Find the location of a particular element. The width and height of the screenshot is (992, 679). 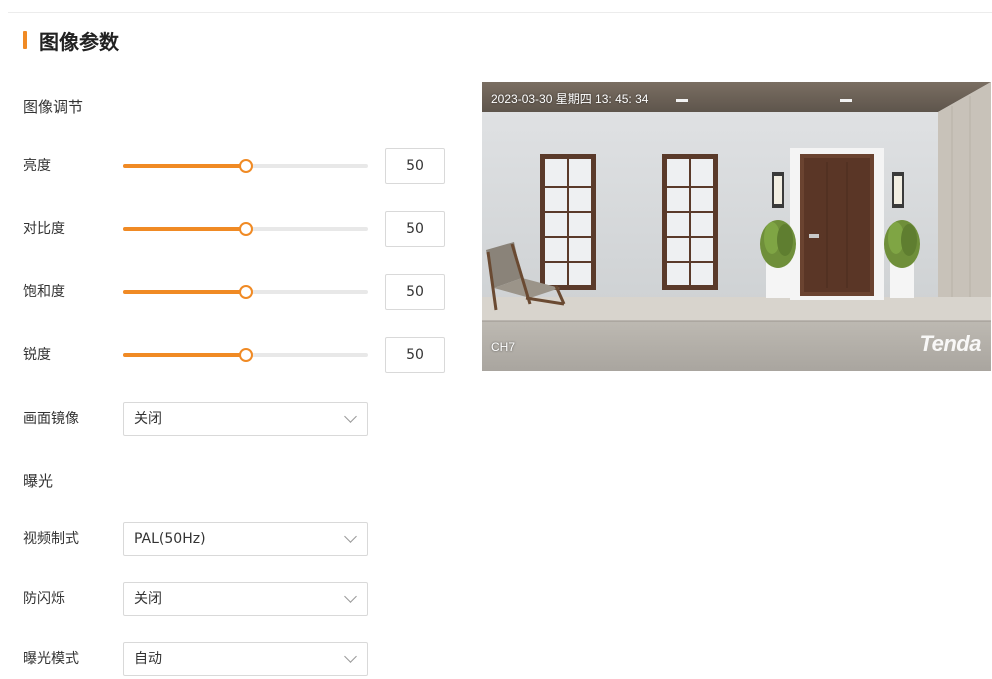

contrast-input: 50 is located at coordinates (415, 229).